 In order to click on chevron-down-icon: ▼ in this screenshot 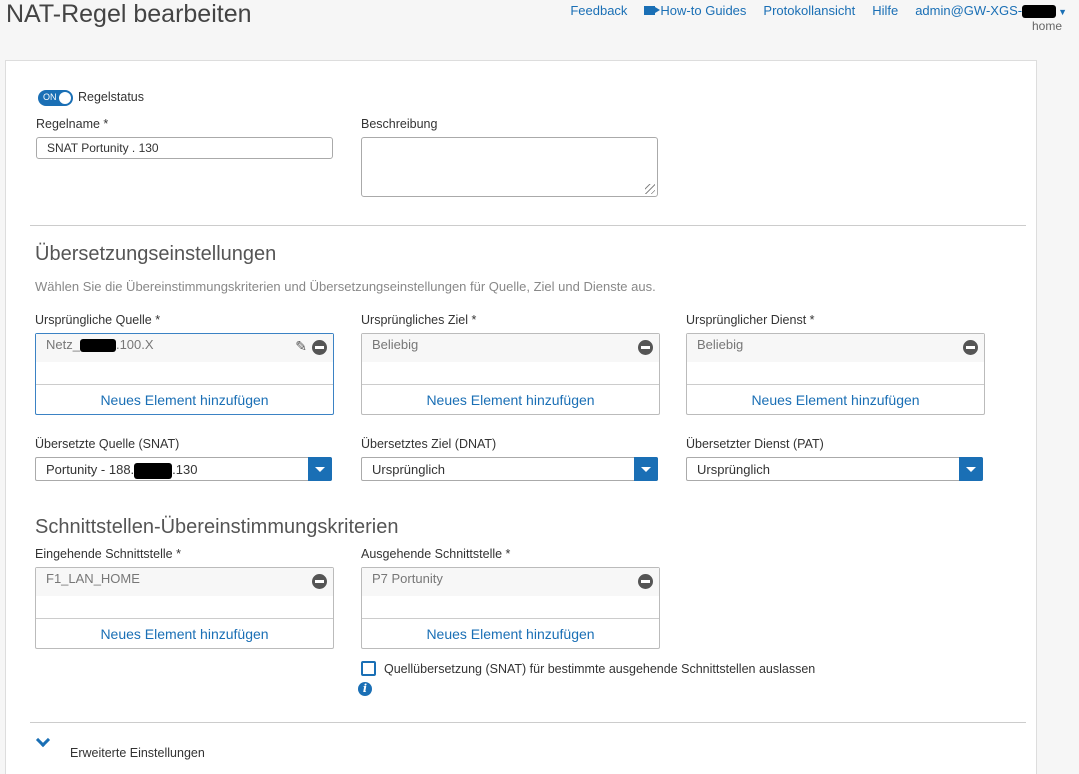, I will do `click(1062, 12)`.